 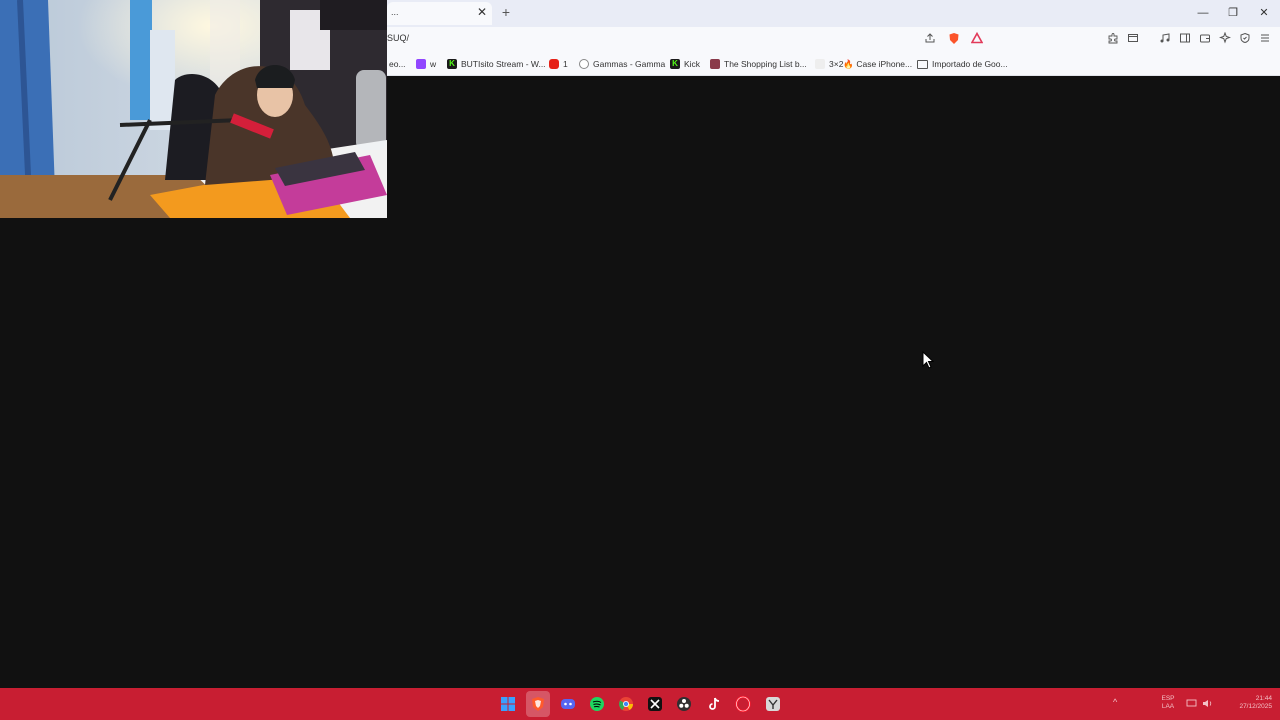 What do you see at coordinates (1265, 39) in the screenshot?
I see `menu-icon` at bounding box center [1265, 39].